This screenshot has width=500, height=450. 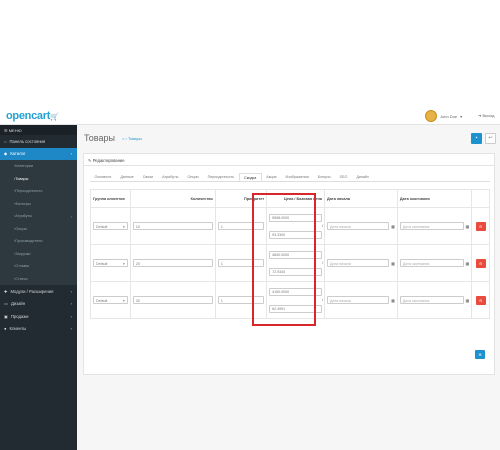 What do you see at coordinates (38, 316) in the screenshot?
I see `sidebar-item-sales: ▣ Продажи ›` at bounding box center [38, 316].